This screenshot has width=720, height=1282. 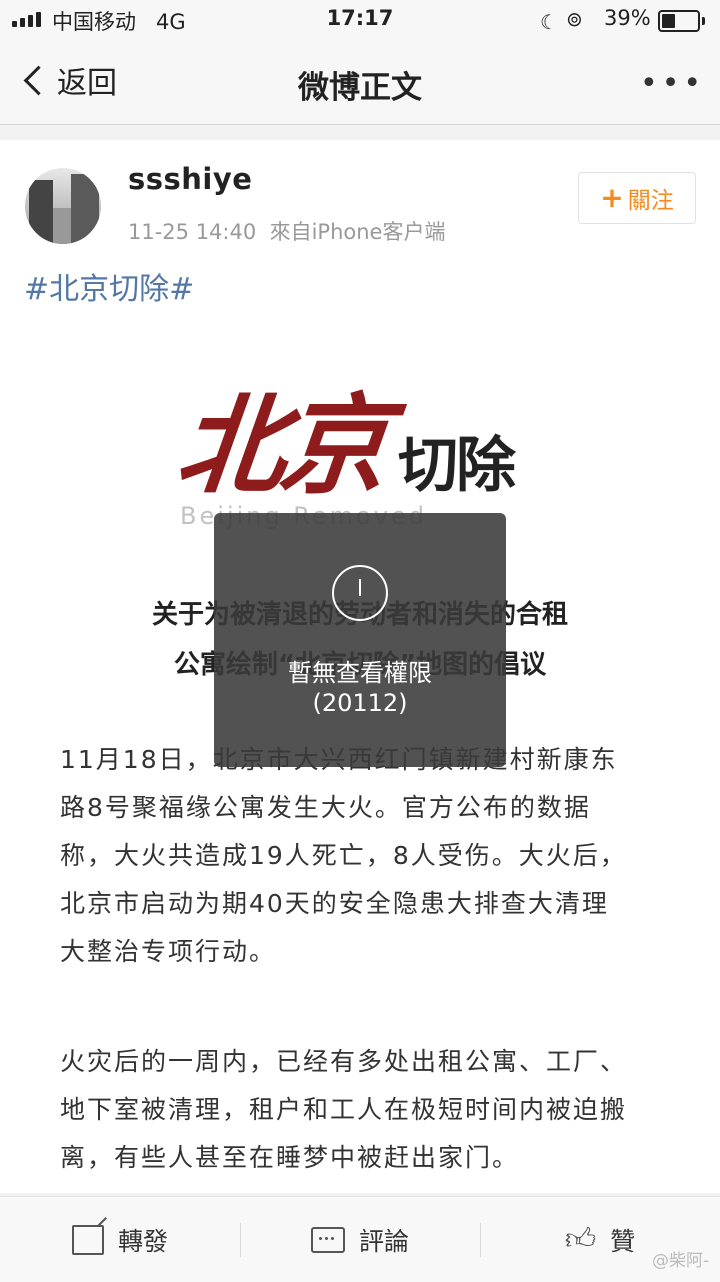 I want to click on avatar, so click(x=63, y=206).